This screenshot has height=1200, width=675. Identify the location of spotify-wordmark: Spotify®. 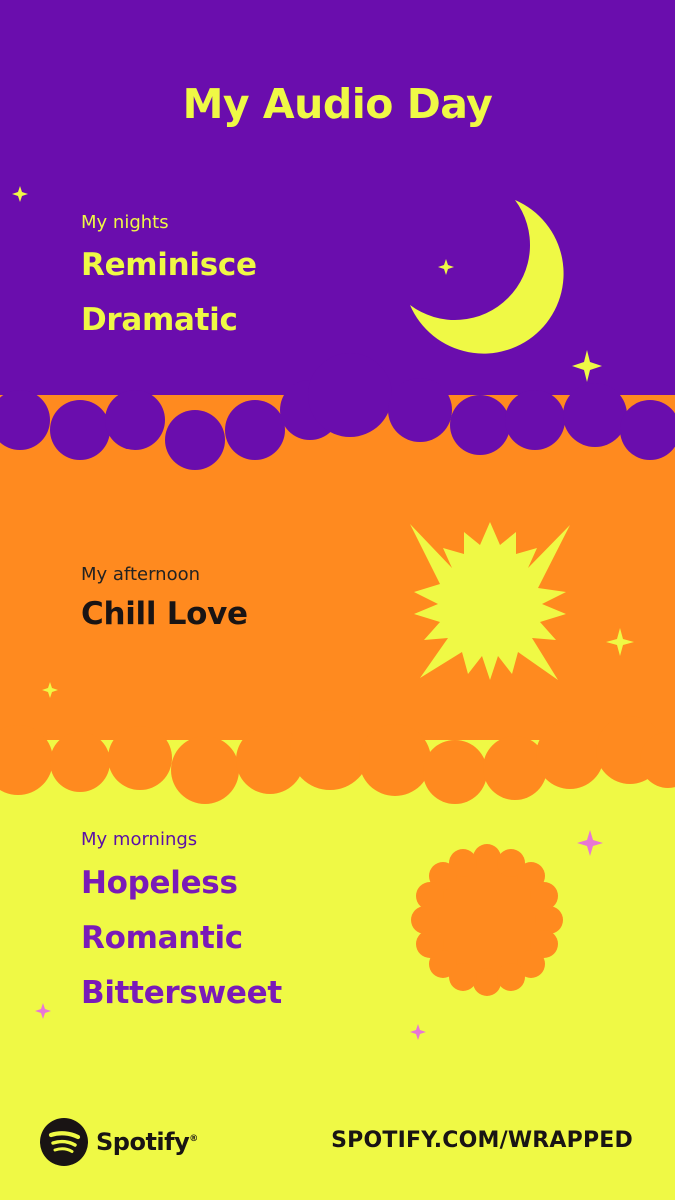
(147, 1142).